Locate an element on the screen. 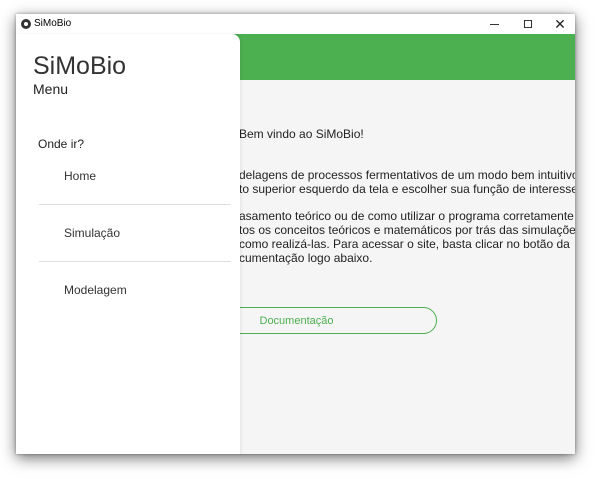 The height and width of the screenshot is (488, 616). maximize-button is located at coordinates (528, 24).